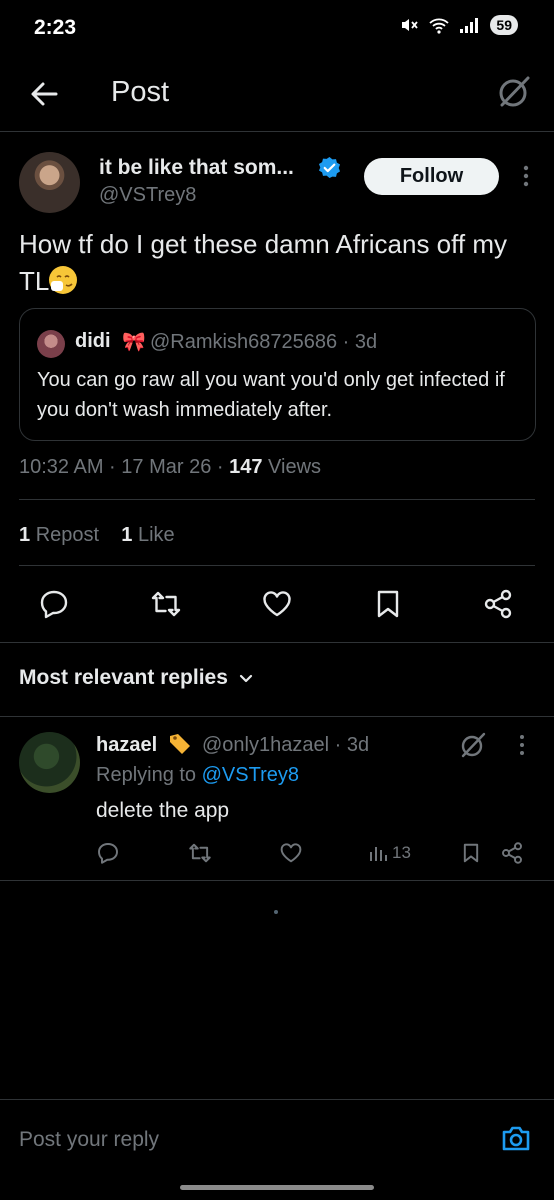  What do you see at coordinates (126, 745) in the screenshot?
I see `reply-author-name: hazael` at bounding box center [126, 745].